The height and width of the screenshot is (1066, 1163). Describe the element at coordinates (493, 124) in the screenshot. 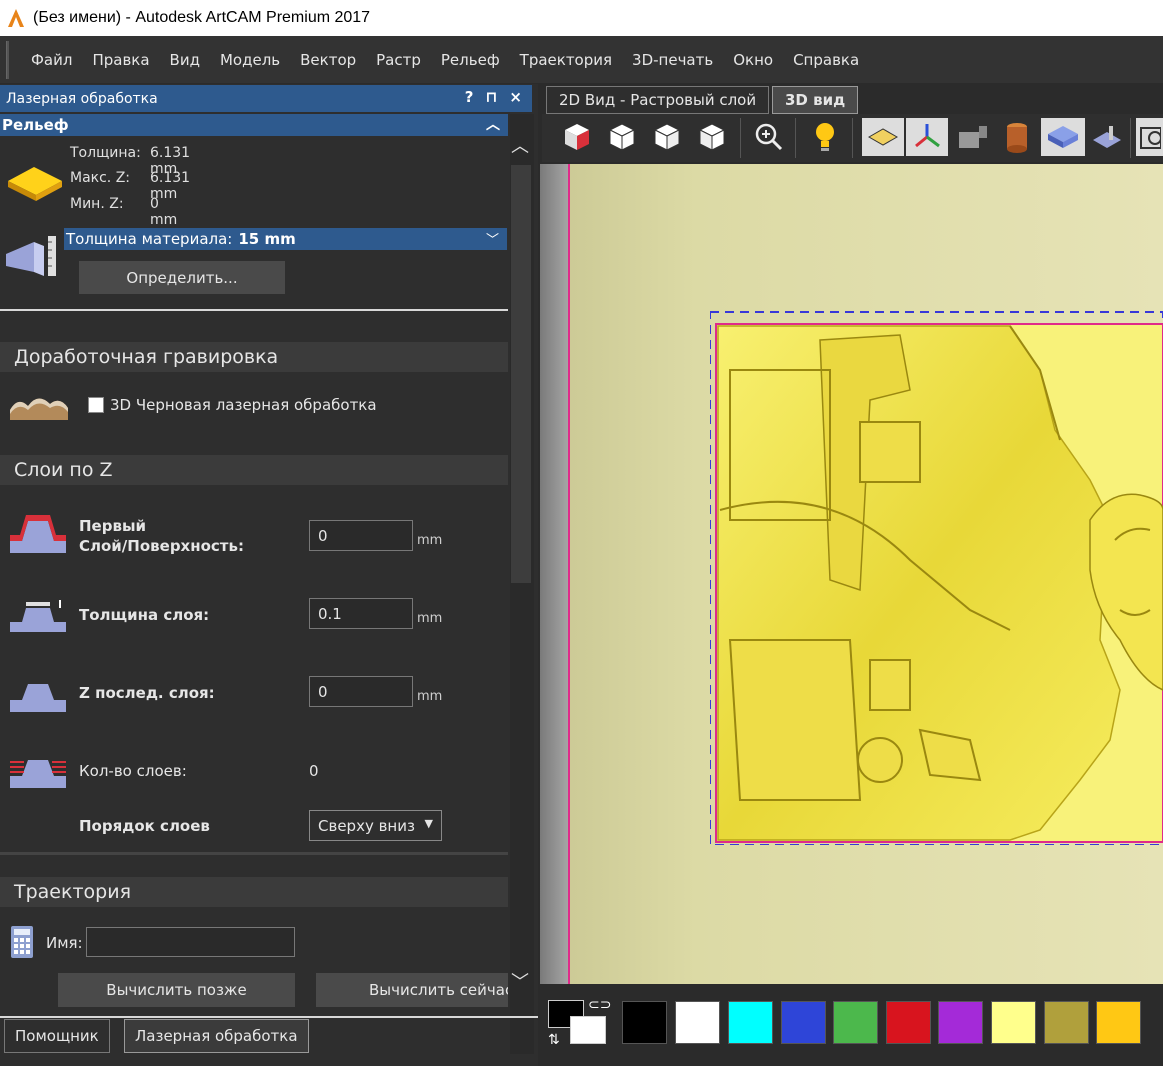

I see `collapse-chevron-icon: ︿` at that location.